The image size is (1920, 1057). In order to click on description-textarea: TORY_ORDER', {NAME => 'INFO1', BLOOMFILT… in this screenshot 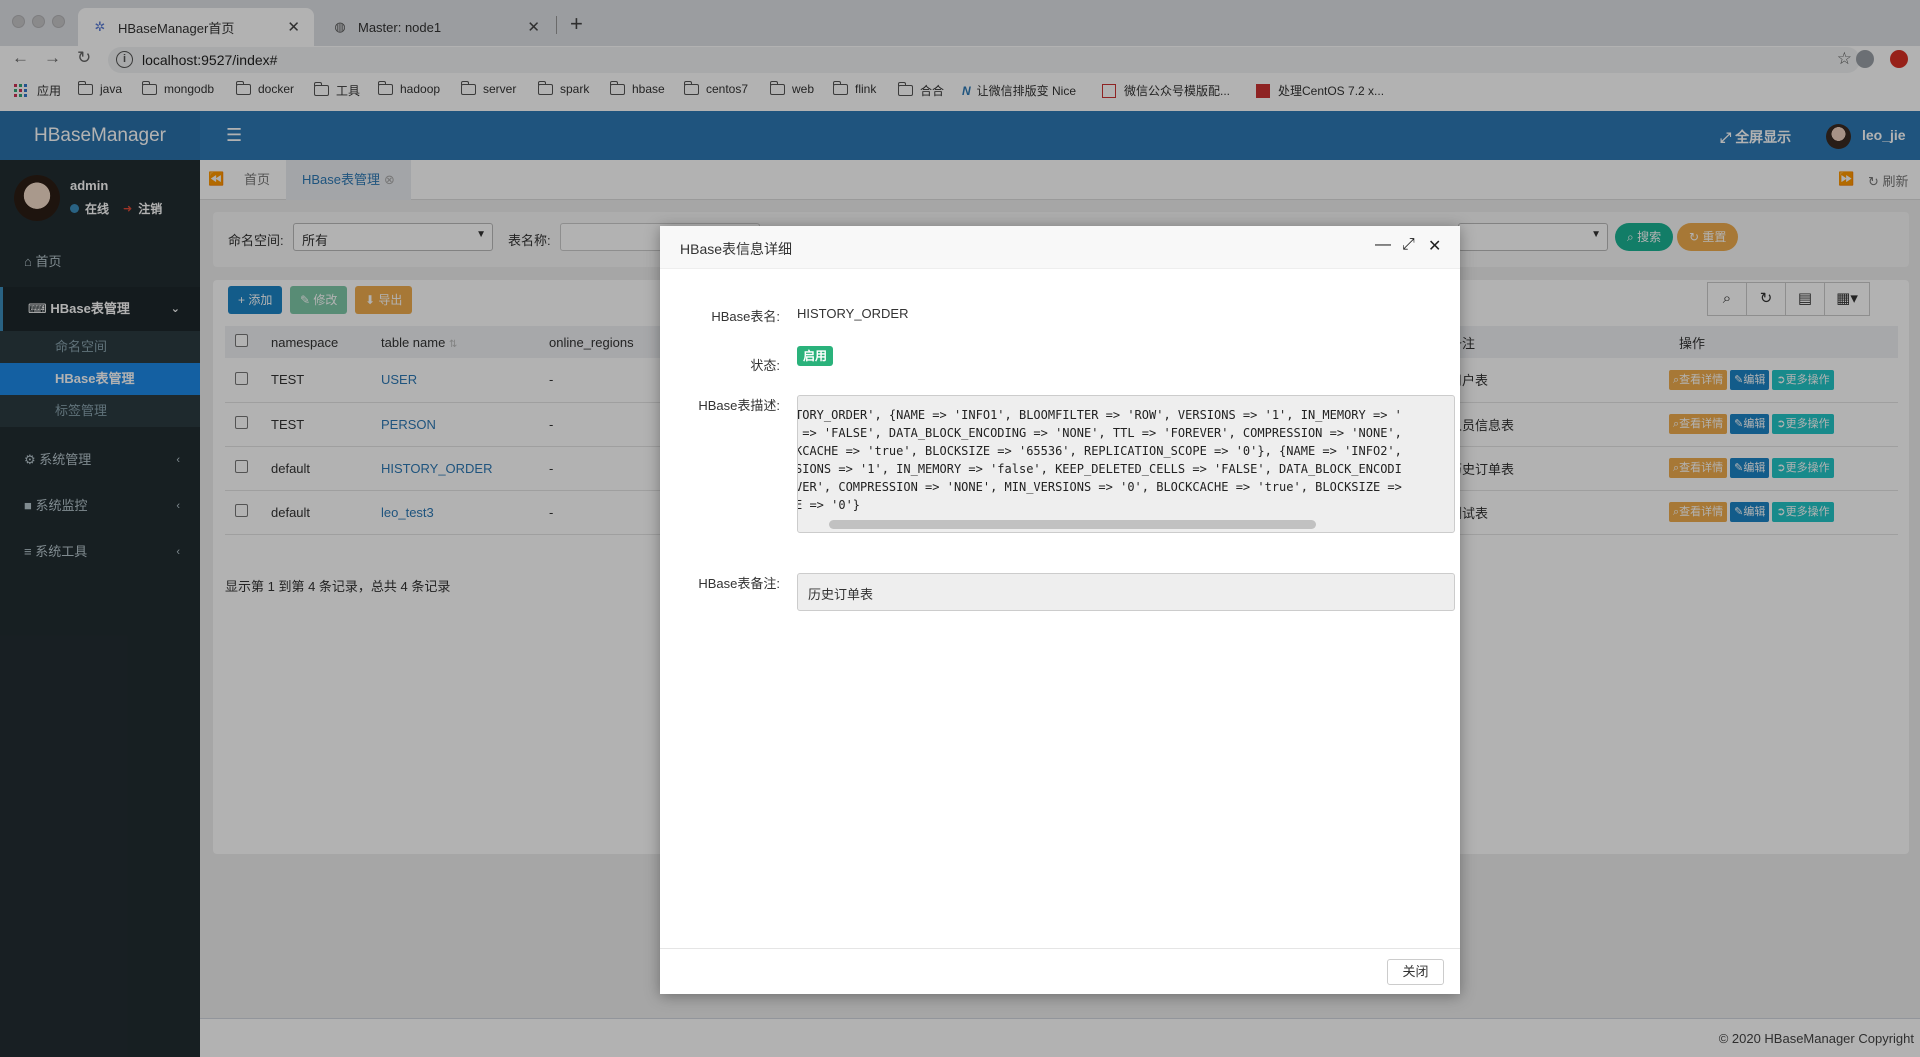, I will do `click(1126, 464)`.